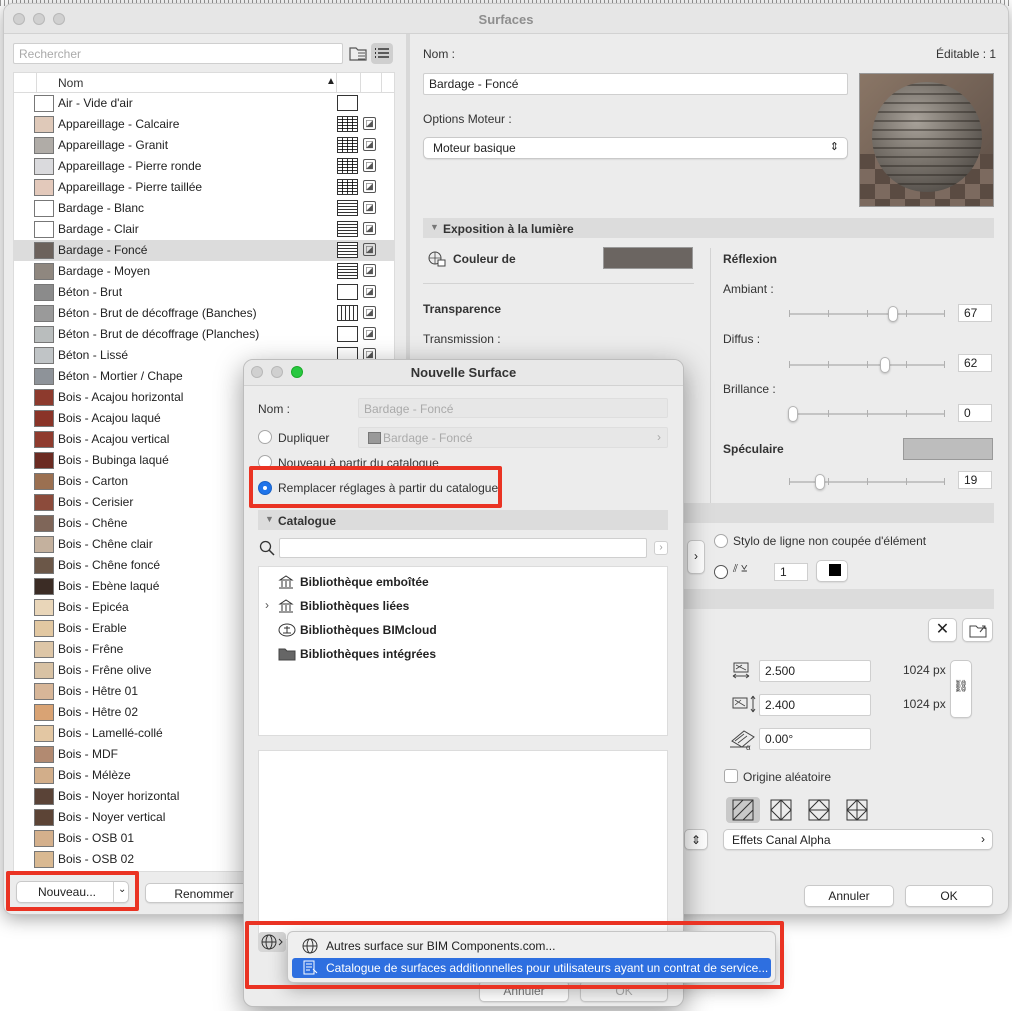  What do you see at coordinates (90, 292) in the screenshot?
I see `surface-name: Béton - Brut` at bounding box center [90, 292].